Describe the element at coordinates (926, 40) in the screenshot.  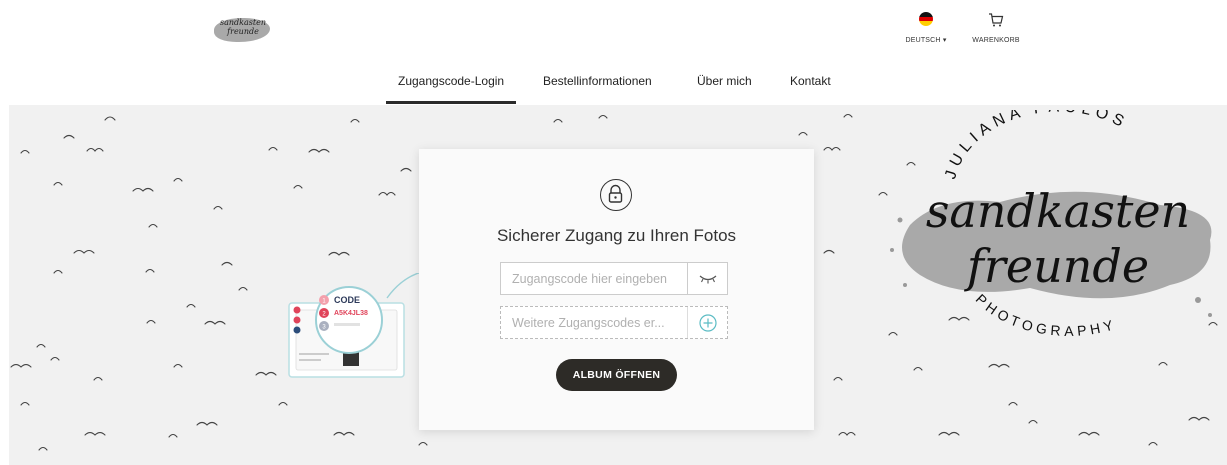
I see `language-label: DEUTSCH ▾` at that location.